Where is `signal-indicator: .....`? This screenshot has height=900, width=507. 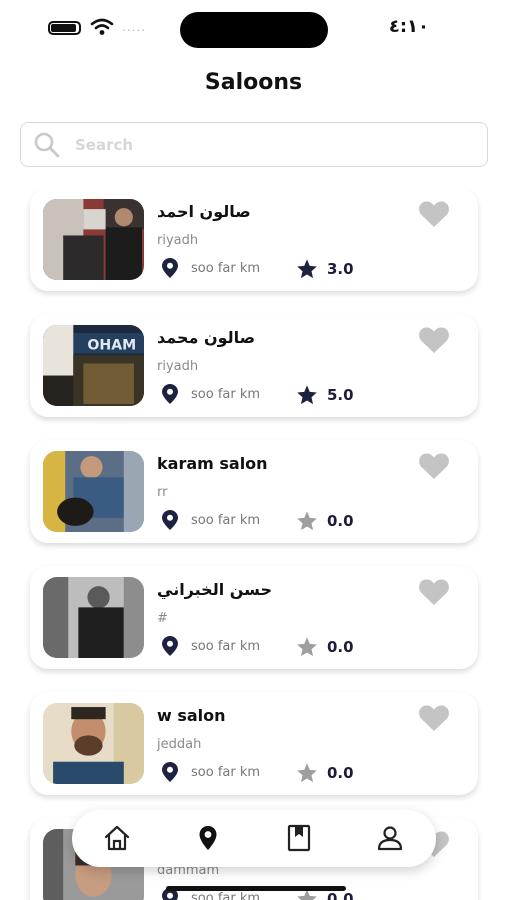 signal-indicator: ..... is located at coordinates (134, 27).